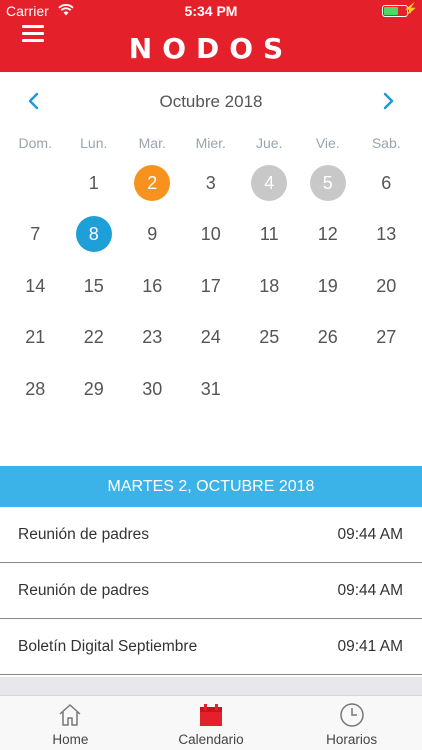  What do you see at coordinates (211, 715) in the screenshot?
I see `calendar-icon` at bounding box center [211, 715].